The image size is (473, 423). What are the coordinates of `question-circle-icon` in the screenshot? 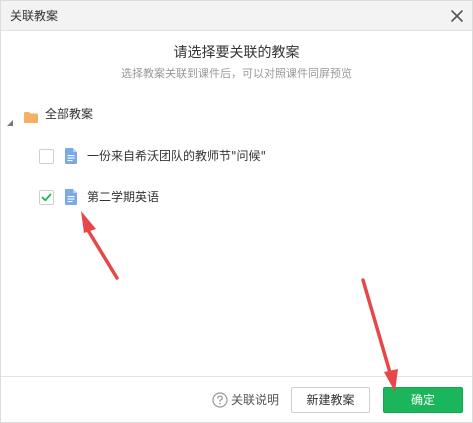 It's located at (220, 400).